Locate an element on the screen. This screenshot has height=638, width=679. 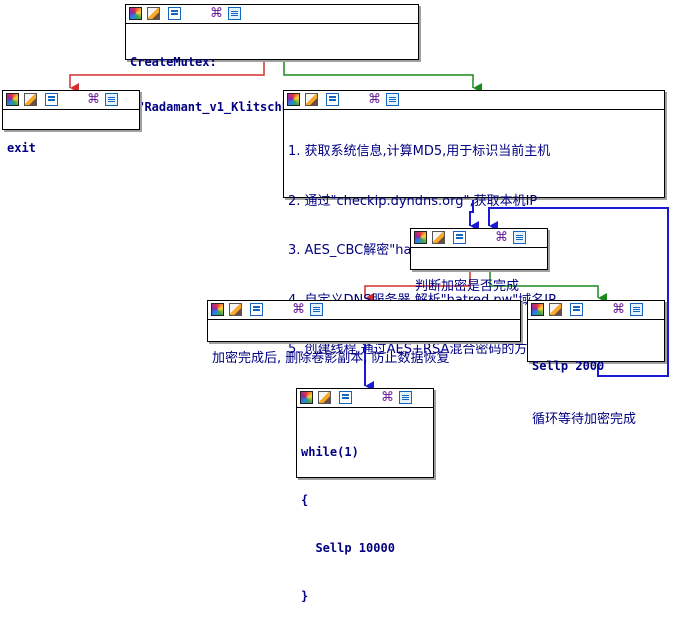
code-line: exit is located at coordinates (21, 148).